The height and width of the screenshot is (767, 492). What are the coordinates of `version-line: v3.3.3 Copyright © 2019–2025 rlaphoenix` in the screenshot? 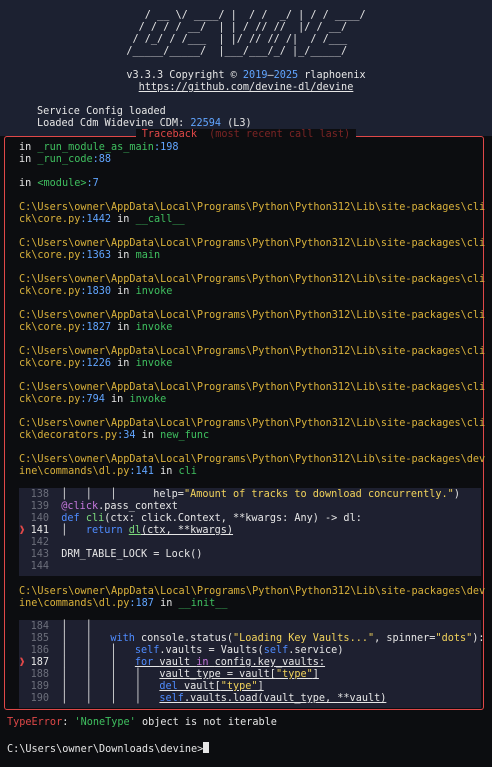 It's located at (246, 75).